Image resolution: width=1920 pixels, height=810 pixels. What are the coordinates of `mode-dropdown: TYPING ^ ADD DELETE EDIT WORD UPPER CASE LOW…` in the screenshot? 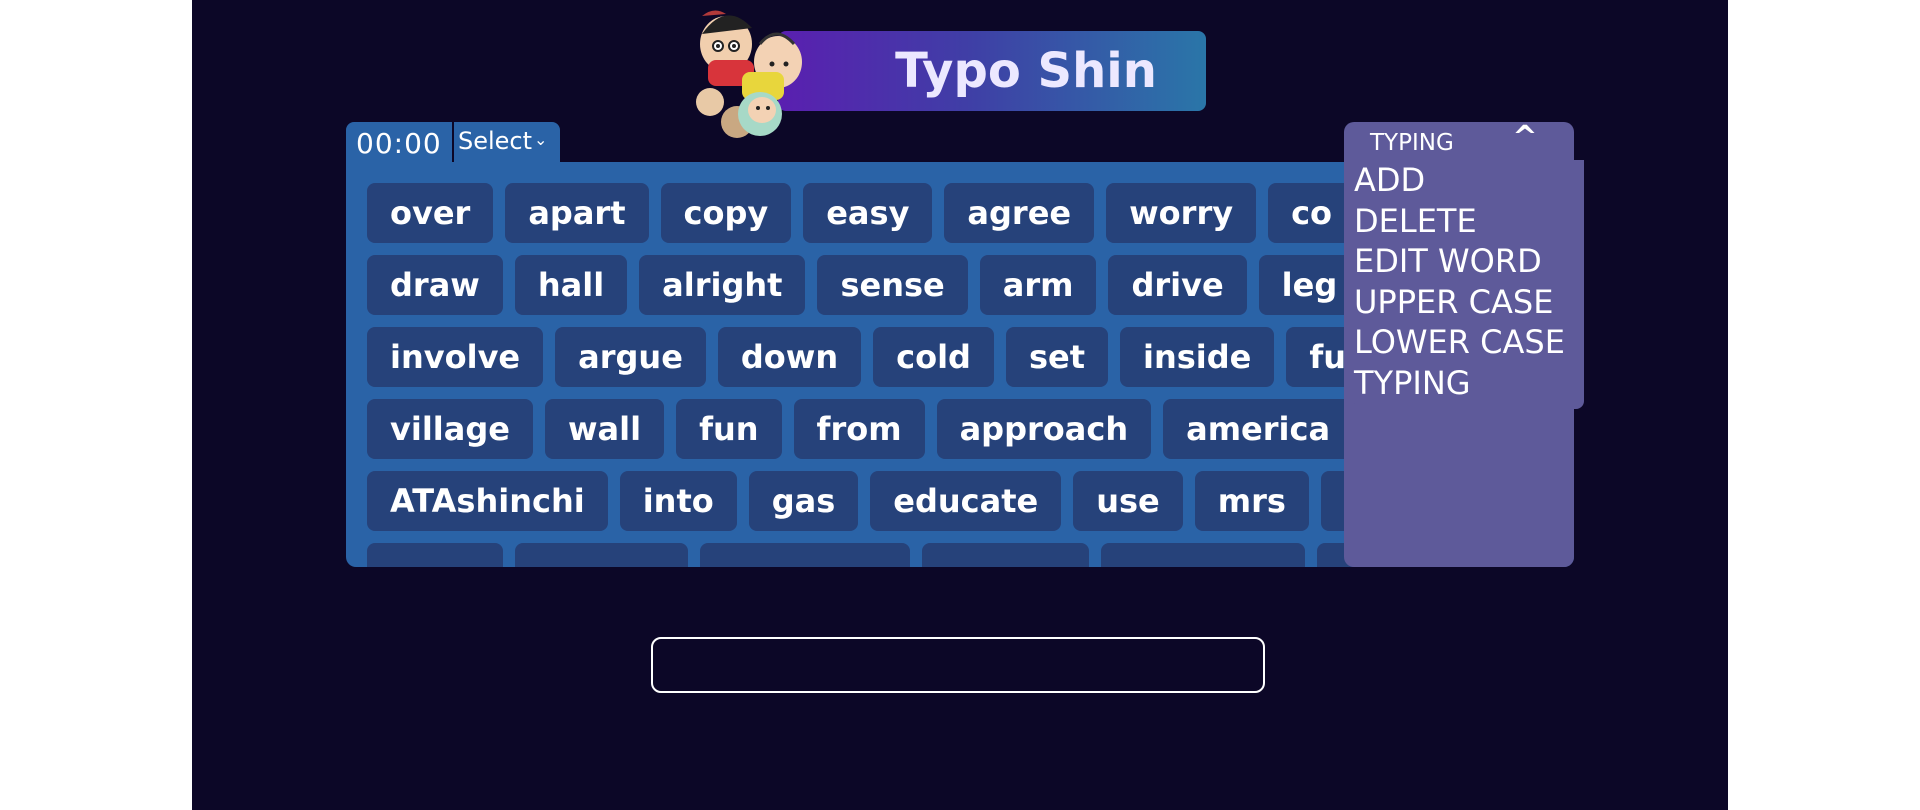 It's located at (1464, 343).